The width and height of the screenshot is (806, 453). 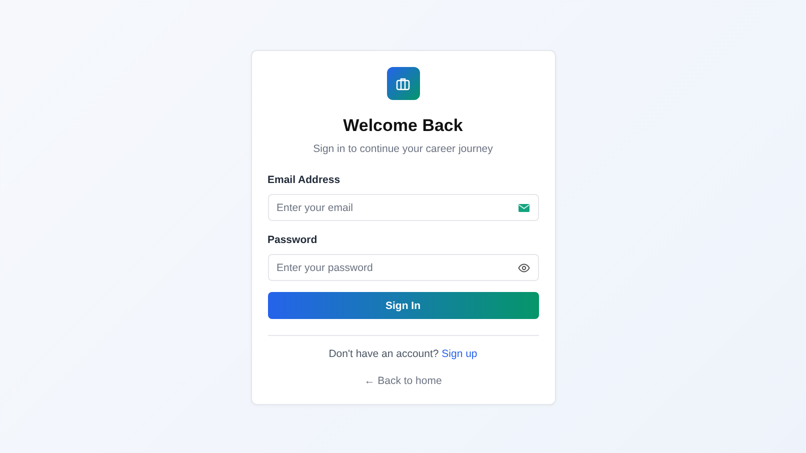 What do you see at coordinates (304, 180) in the screenshot?
I see `field-label: Email Address` at bounding box center [304, 180].